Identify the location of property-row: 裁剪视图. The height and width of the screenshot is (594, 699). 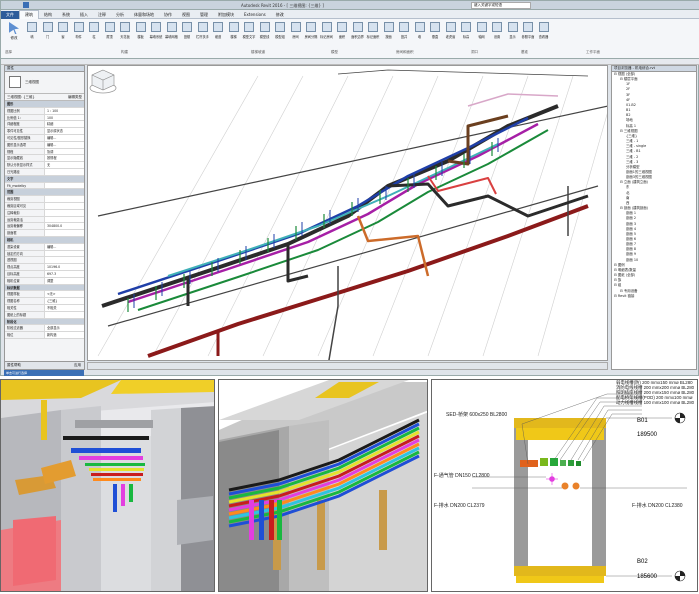
(44, 199).